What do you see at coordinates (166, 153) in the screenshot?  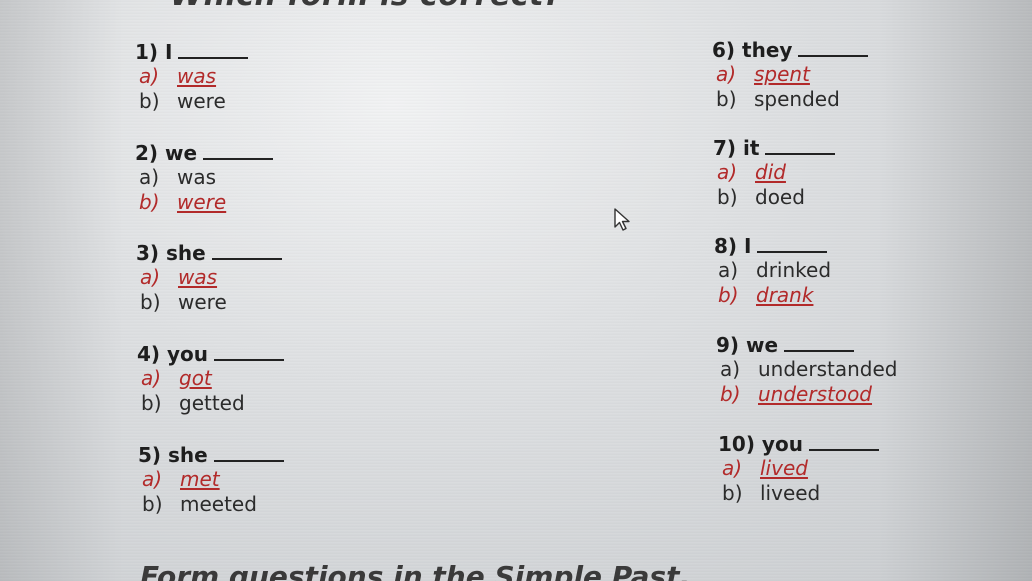 I see `question-title: 2) we` at bounding box center [166, 153].